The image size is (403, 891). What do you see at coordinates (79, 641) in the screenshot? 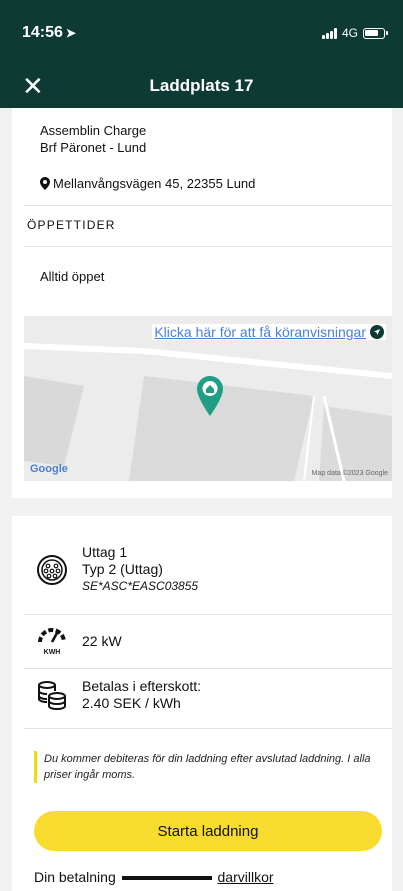
I see `power-row: KWH 22 kW` at bounding box center [79, 641].